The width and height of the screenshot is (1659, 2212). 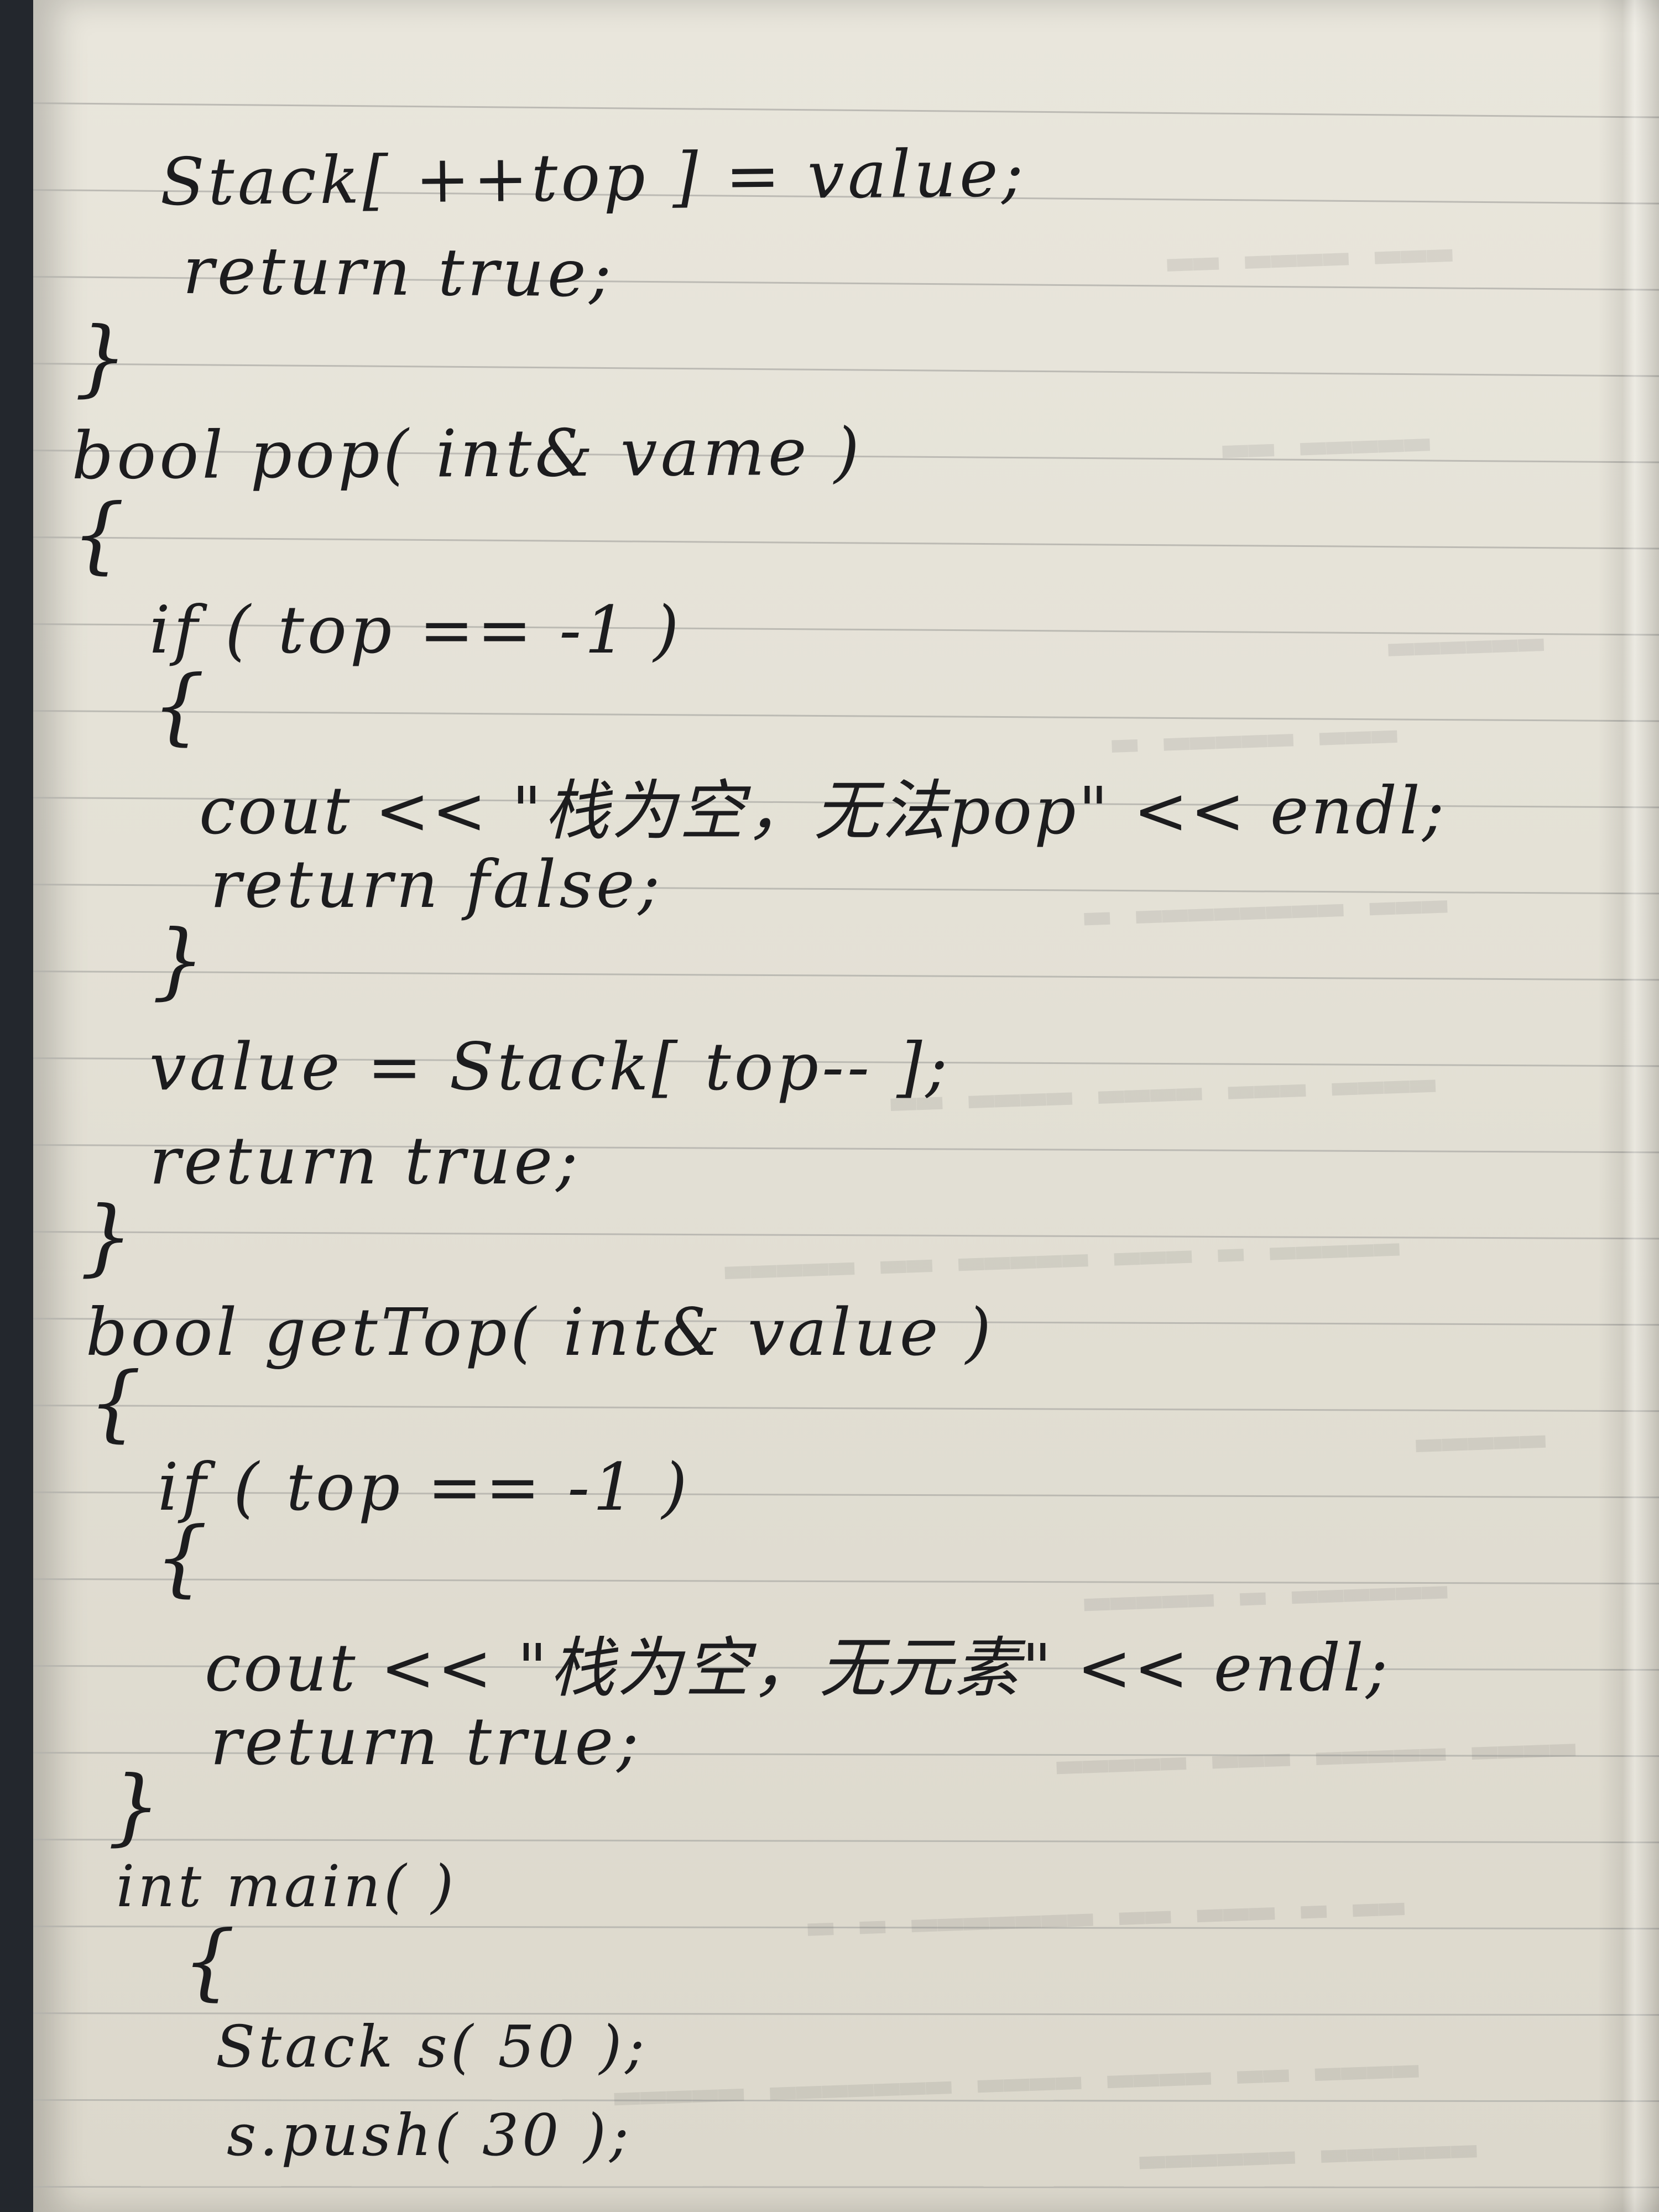 I want to click on code-line-15: {, so click(x=117, y=1403).